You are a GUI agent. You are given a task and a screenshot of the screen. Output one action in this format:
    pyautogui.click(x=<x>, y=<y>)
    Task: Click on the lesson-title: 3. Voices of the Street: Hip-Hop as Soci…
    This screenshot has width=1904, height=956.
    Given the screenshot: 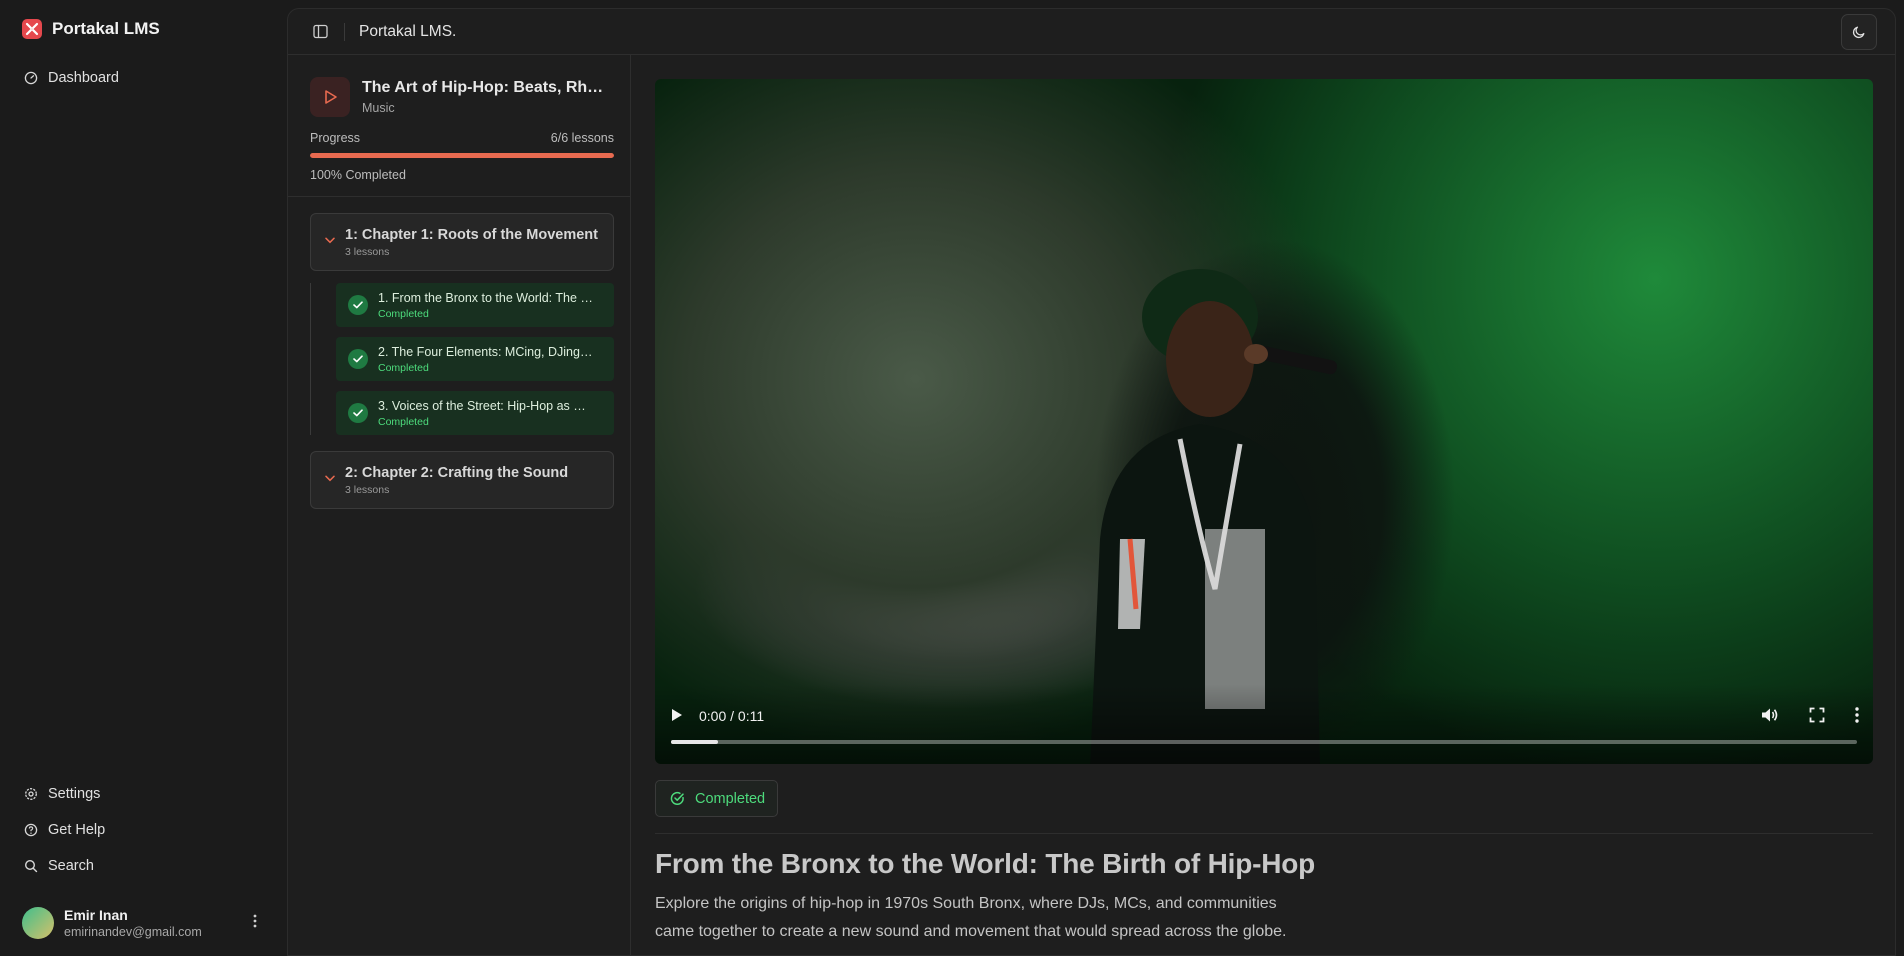 What is the action you would take?
    pyautogui.click(x=485, y=405)
    